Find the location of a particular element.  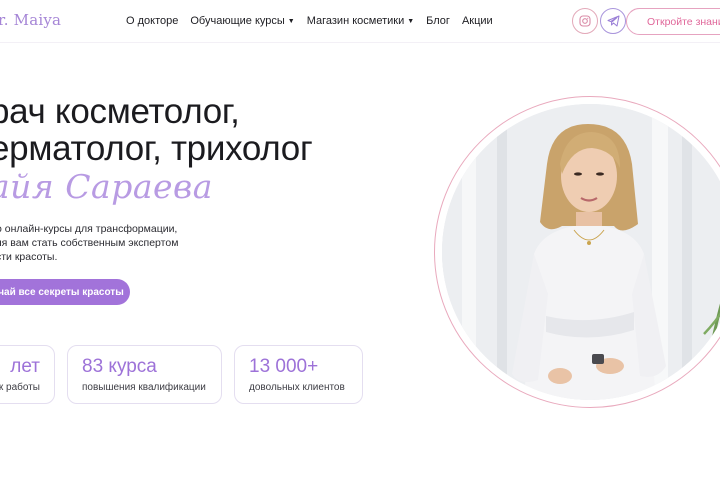

stat-card-clients: 13 000+ довольных клиентов is located at coordinates (298, 374).